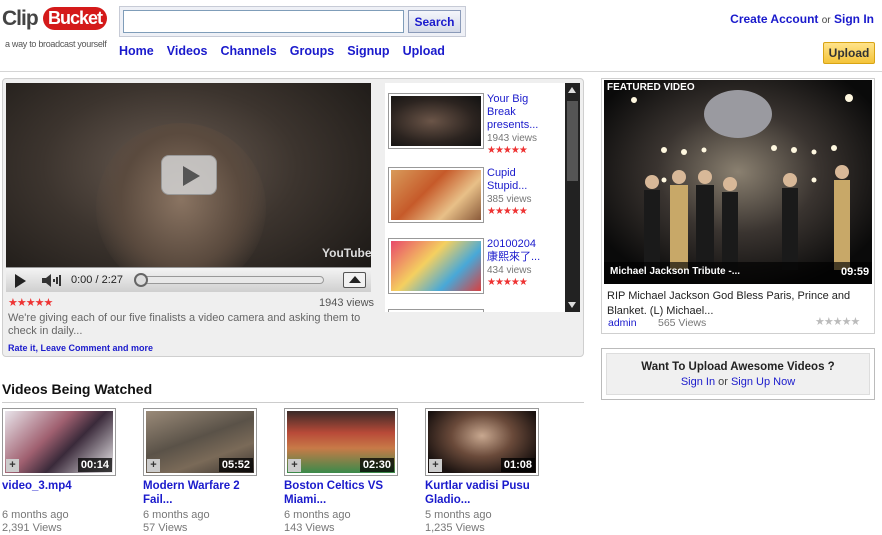  Describe the element at coordinates (56, 44) in the screenshot. I see `logo-tagline: a way to broadcast yourself` at that location.